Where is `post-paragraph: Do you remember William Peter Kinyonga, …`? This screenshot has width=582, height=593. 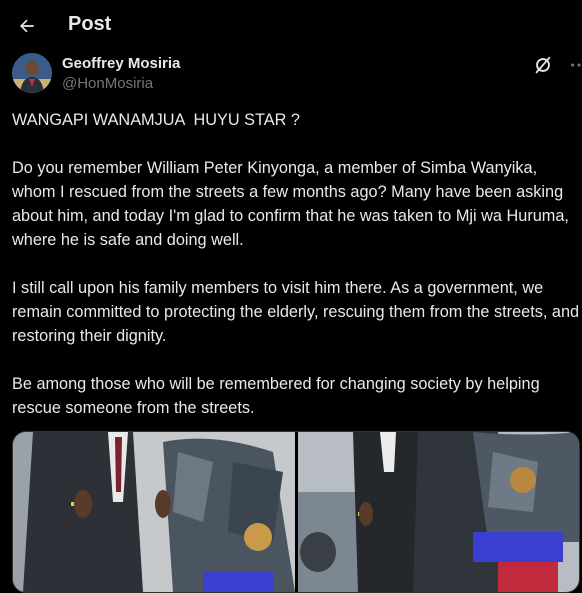 post-paragraph: Do you remember William Peter Kinyonga, … is located at coordinates (293, 204).